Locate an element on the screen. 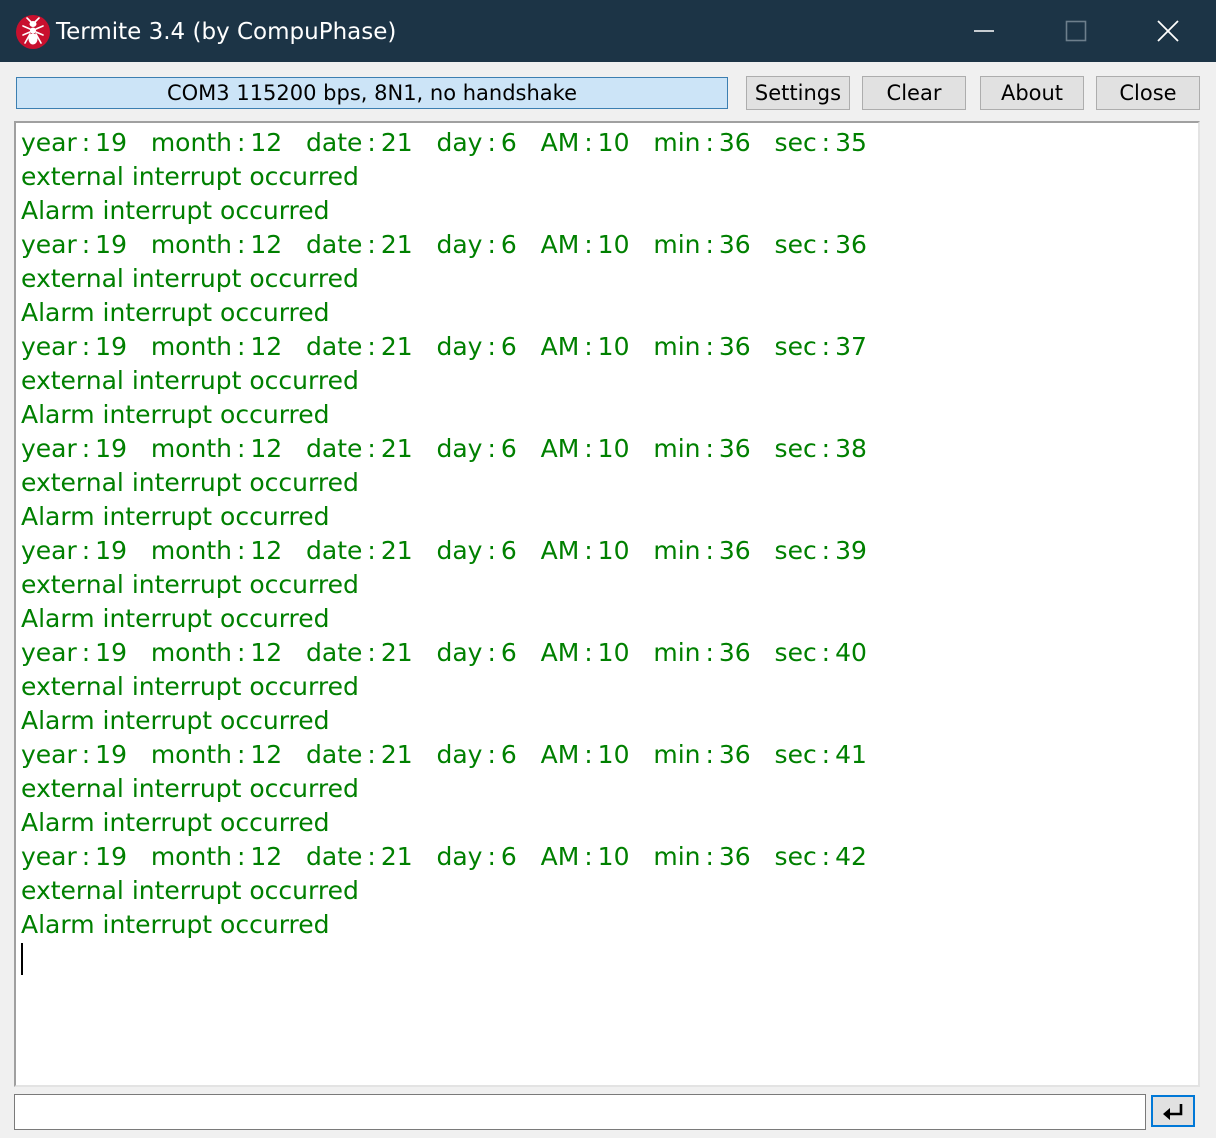 This screenshot has height=1138, width=1216. clear-button: Clear is located at coordinates (914, 93).